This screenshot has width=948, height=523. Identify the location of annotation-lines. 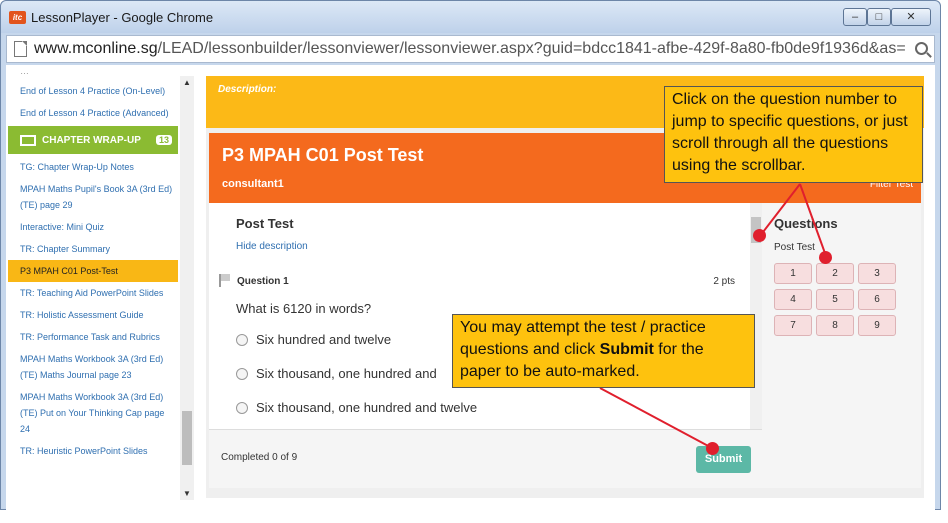
(713, 316).